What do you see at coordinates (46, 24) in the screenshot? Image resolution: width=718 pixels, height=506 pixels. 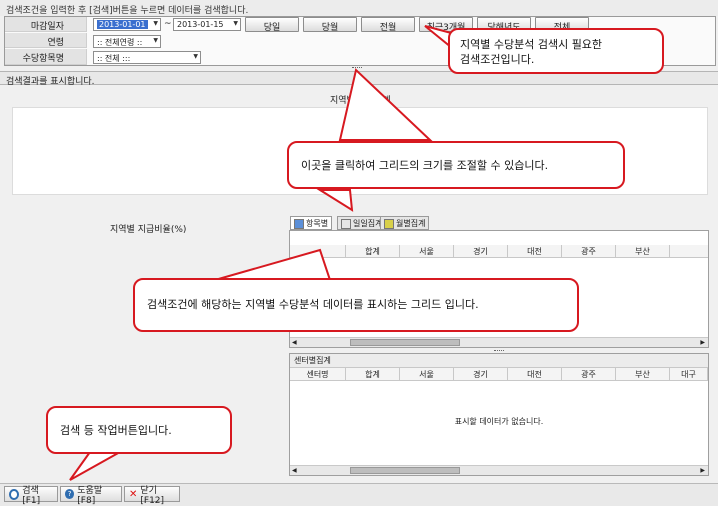 I see `date-label: 마감일자` at bounding box center [46, 24].